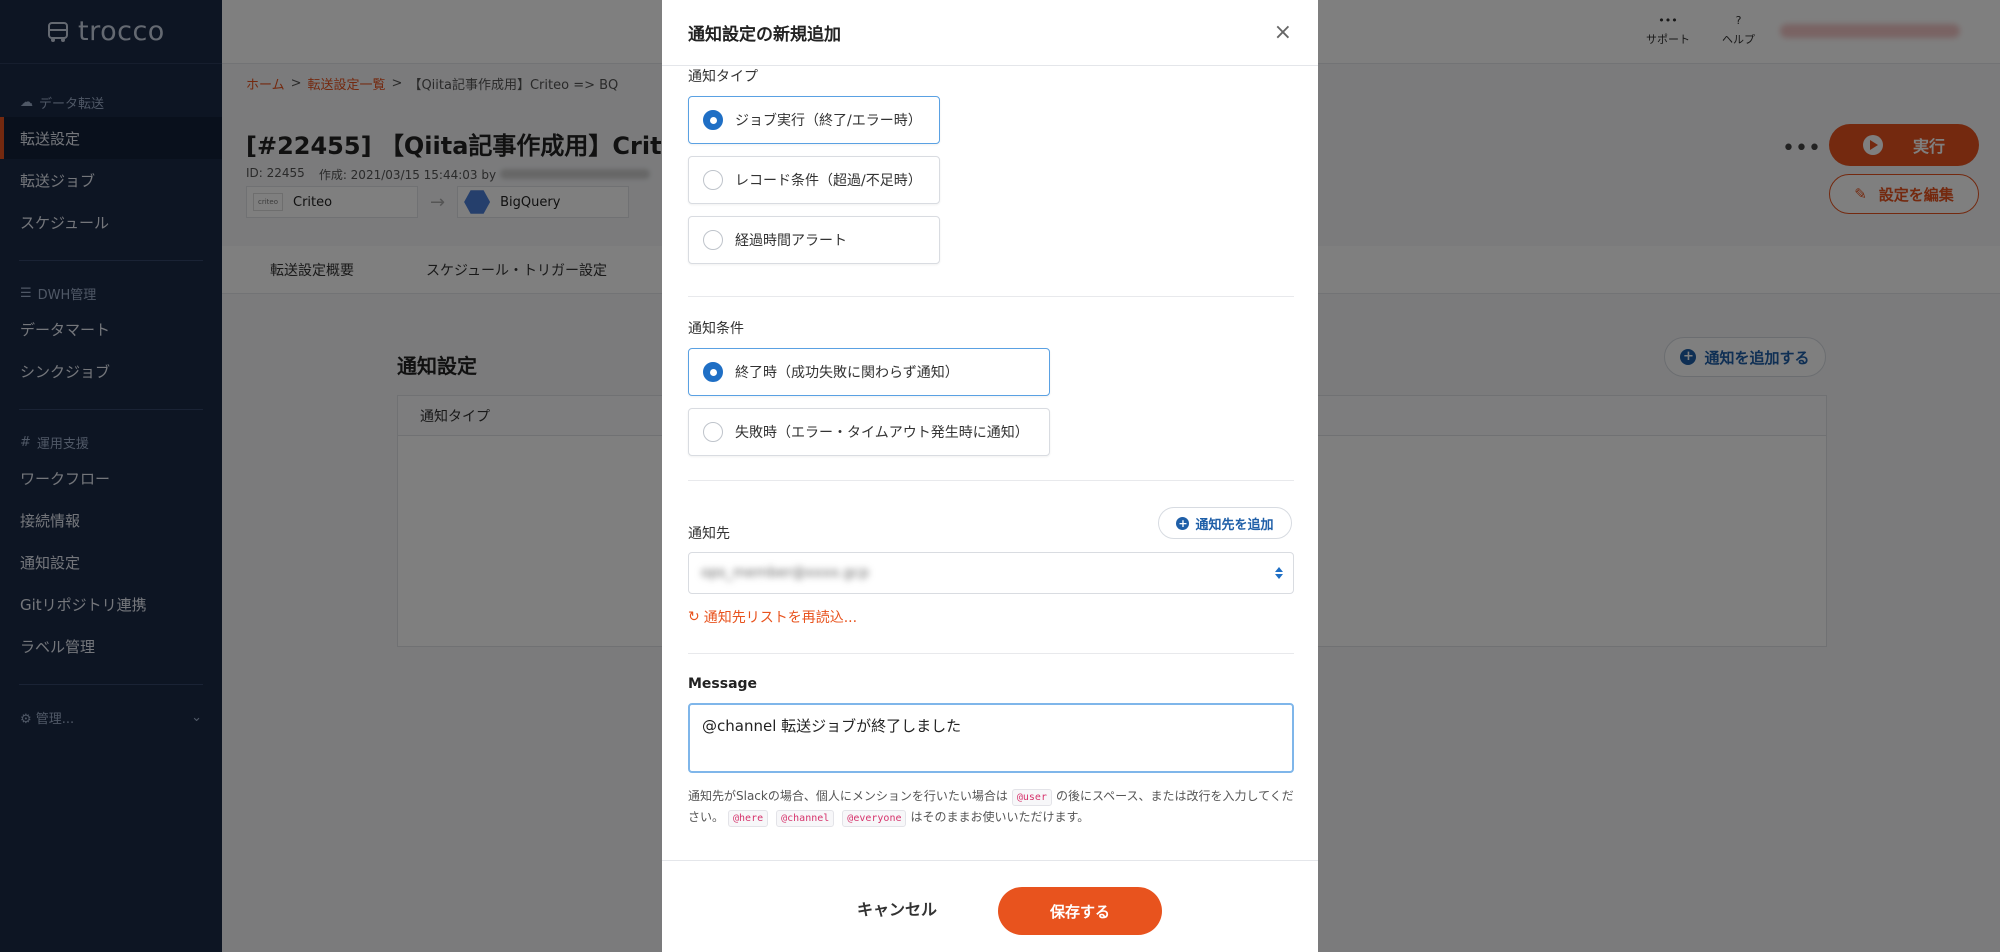 The image size is (2000, 952). Describe the element at coordinates (791, 241) in the screenshot. I see `type-option-label: 経過時間アラート` at that location.